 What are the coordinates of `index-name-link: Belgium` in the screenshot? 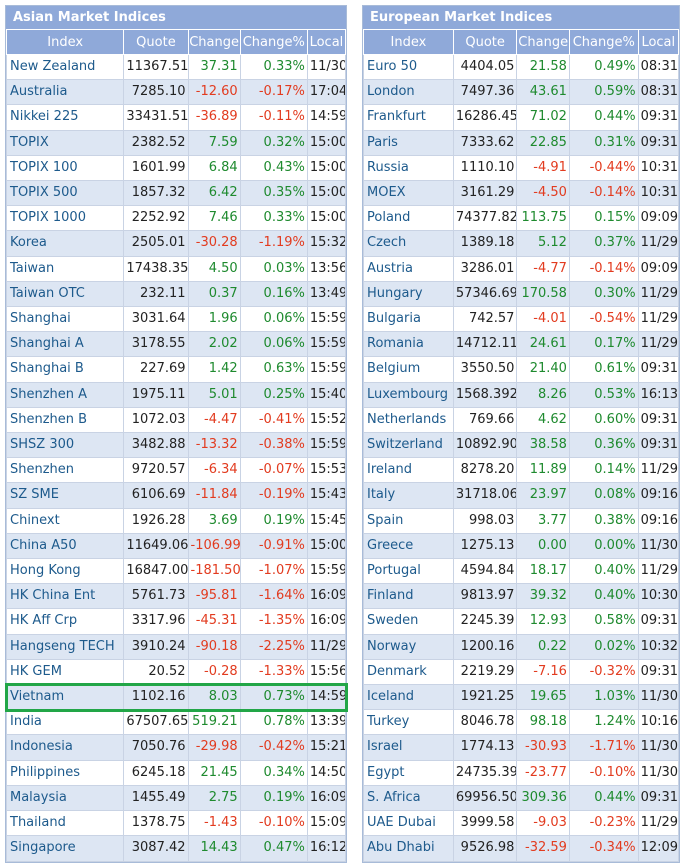 It's located at (408, 369).